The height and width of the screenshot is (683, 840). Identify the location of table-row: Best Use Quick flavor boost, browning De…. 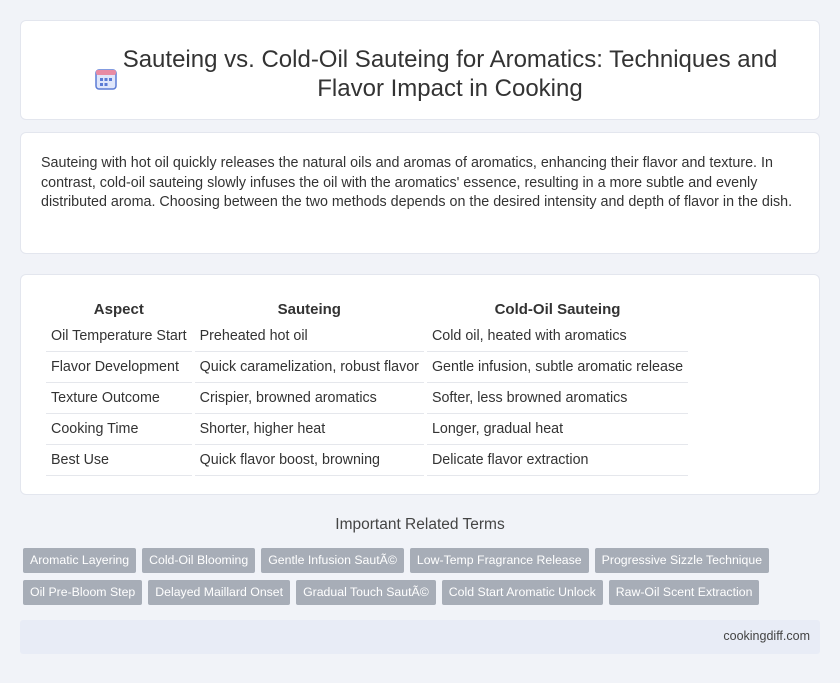
(367, 460).